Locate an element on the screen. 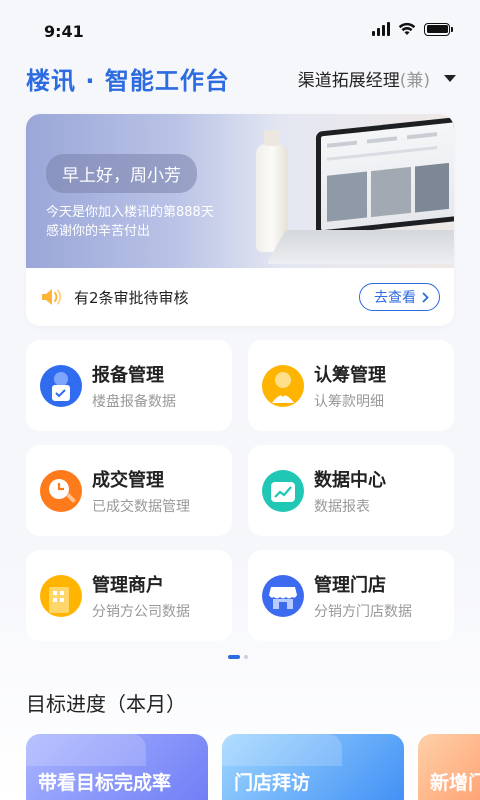 This screenshot has width=480, height=800. join-days-text: 今天是你加入楼讯的第888天 感谢你的辛苦付出 is located at coordinates (130, 222).